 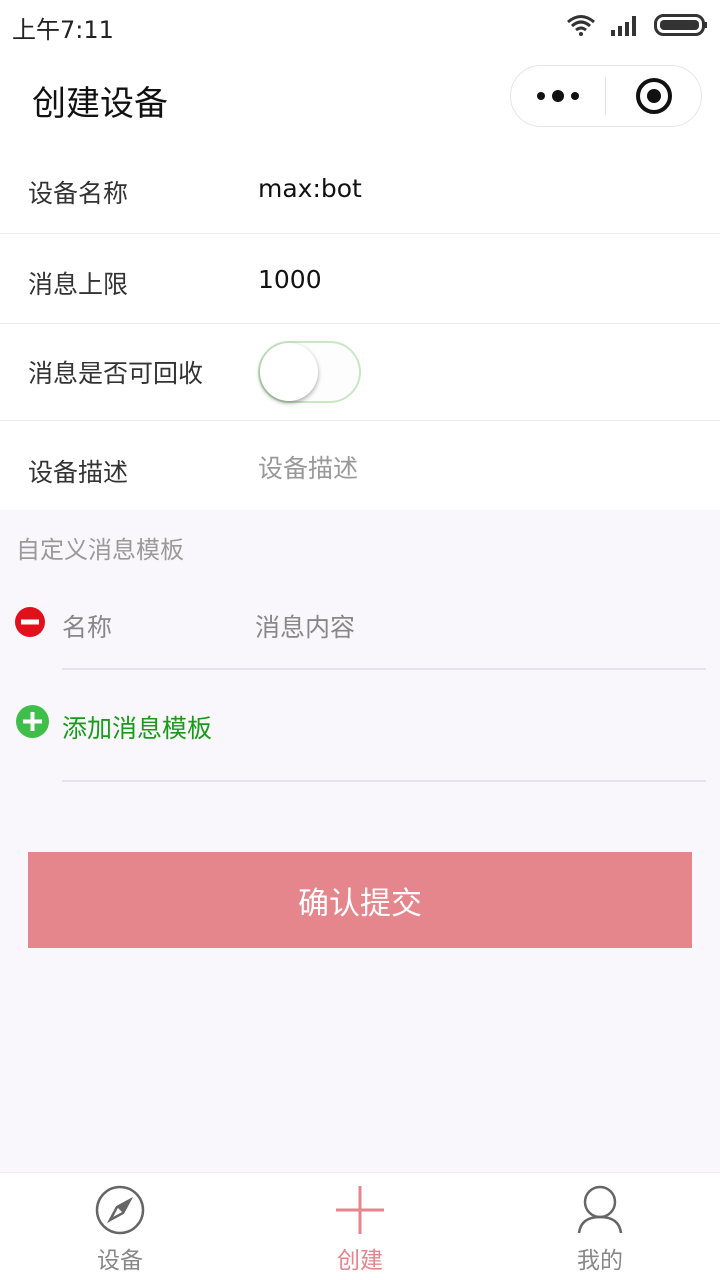 I want to click on nav-bar: 创建设备, so click(x=360, y=97).